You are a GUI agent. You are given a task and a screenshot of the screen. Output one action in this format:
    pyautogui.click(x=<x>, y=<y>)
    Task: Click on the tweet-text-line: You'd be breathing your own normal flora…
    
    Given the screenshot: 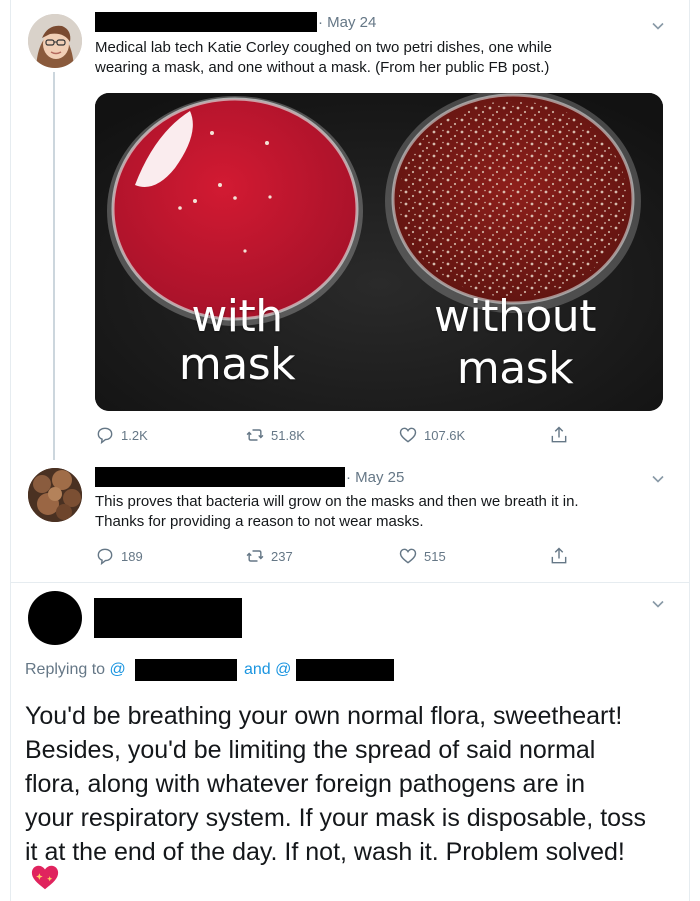 What is the action you would take?
    pyautogui.click(x=324, y=716)
    